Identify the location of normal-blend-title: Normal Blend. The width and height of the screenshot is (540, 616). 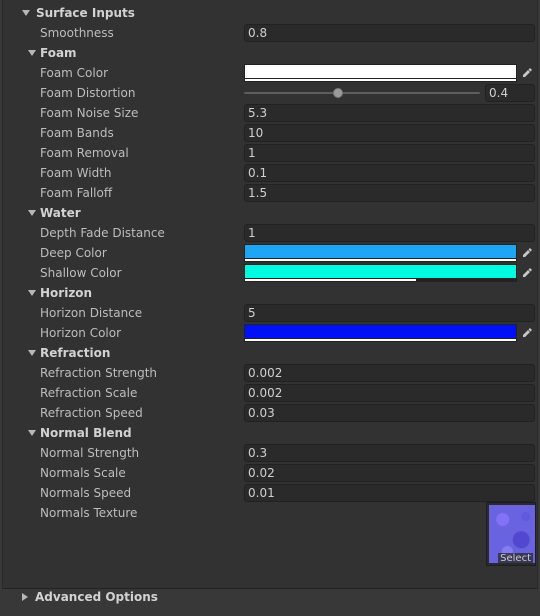
(86, 433).